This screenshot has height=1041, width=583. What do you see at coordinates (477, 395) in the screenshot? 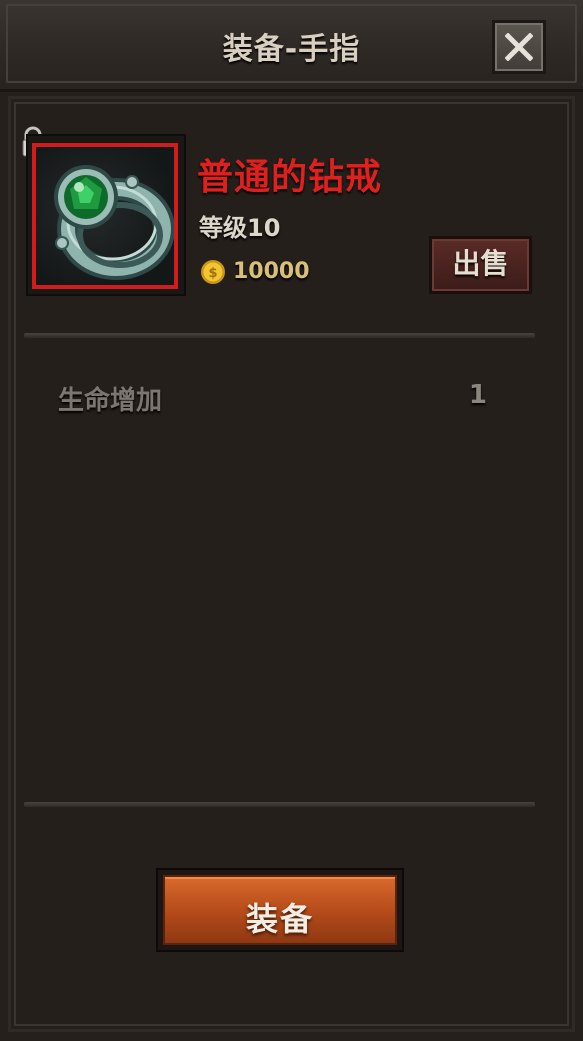
I see `stat-value: 1` at bounding box center [477, 395].